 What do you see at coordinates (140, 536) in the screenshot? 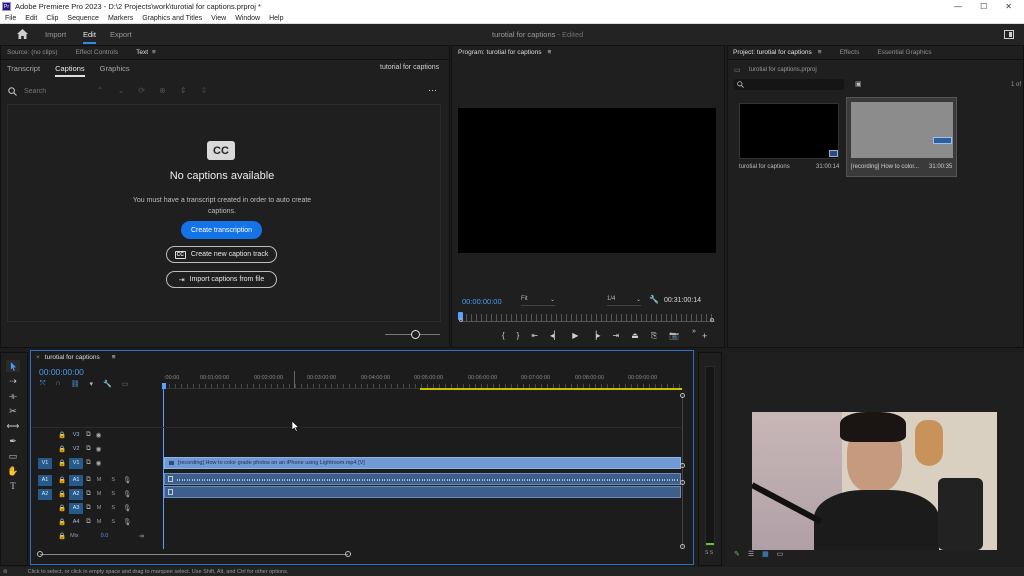
I see `go-to-end-icon: ⇥` at bounding box center [140, 536].